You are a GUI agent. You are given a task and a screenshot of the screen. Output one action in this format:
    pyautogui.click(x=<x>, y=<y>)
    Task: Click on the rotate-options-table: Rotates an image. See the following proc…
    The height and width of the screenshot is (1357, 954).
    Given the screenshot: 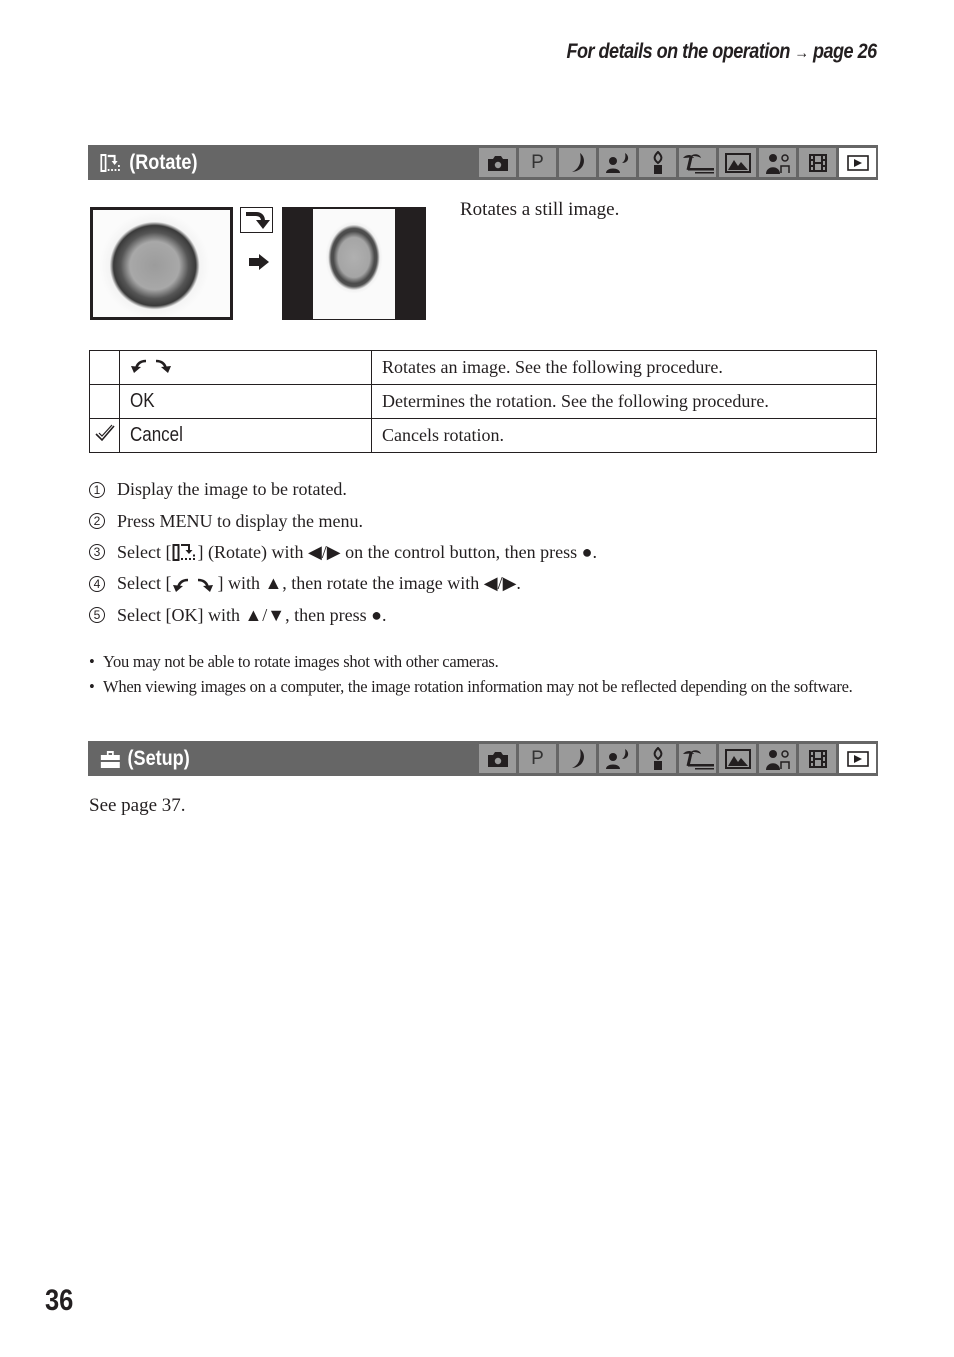 What is the action you would take?
    pyautogui.click(x=483, y=401)
    